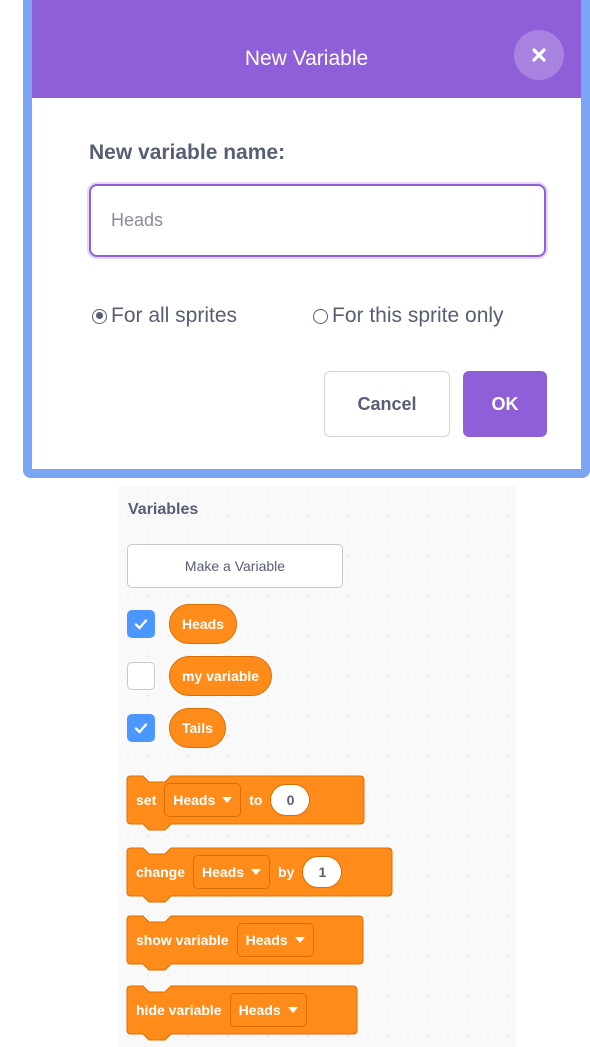  I want to click on variable-row-heads: Heads, so click(182, 624).